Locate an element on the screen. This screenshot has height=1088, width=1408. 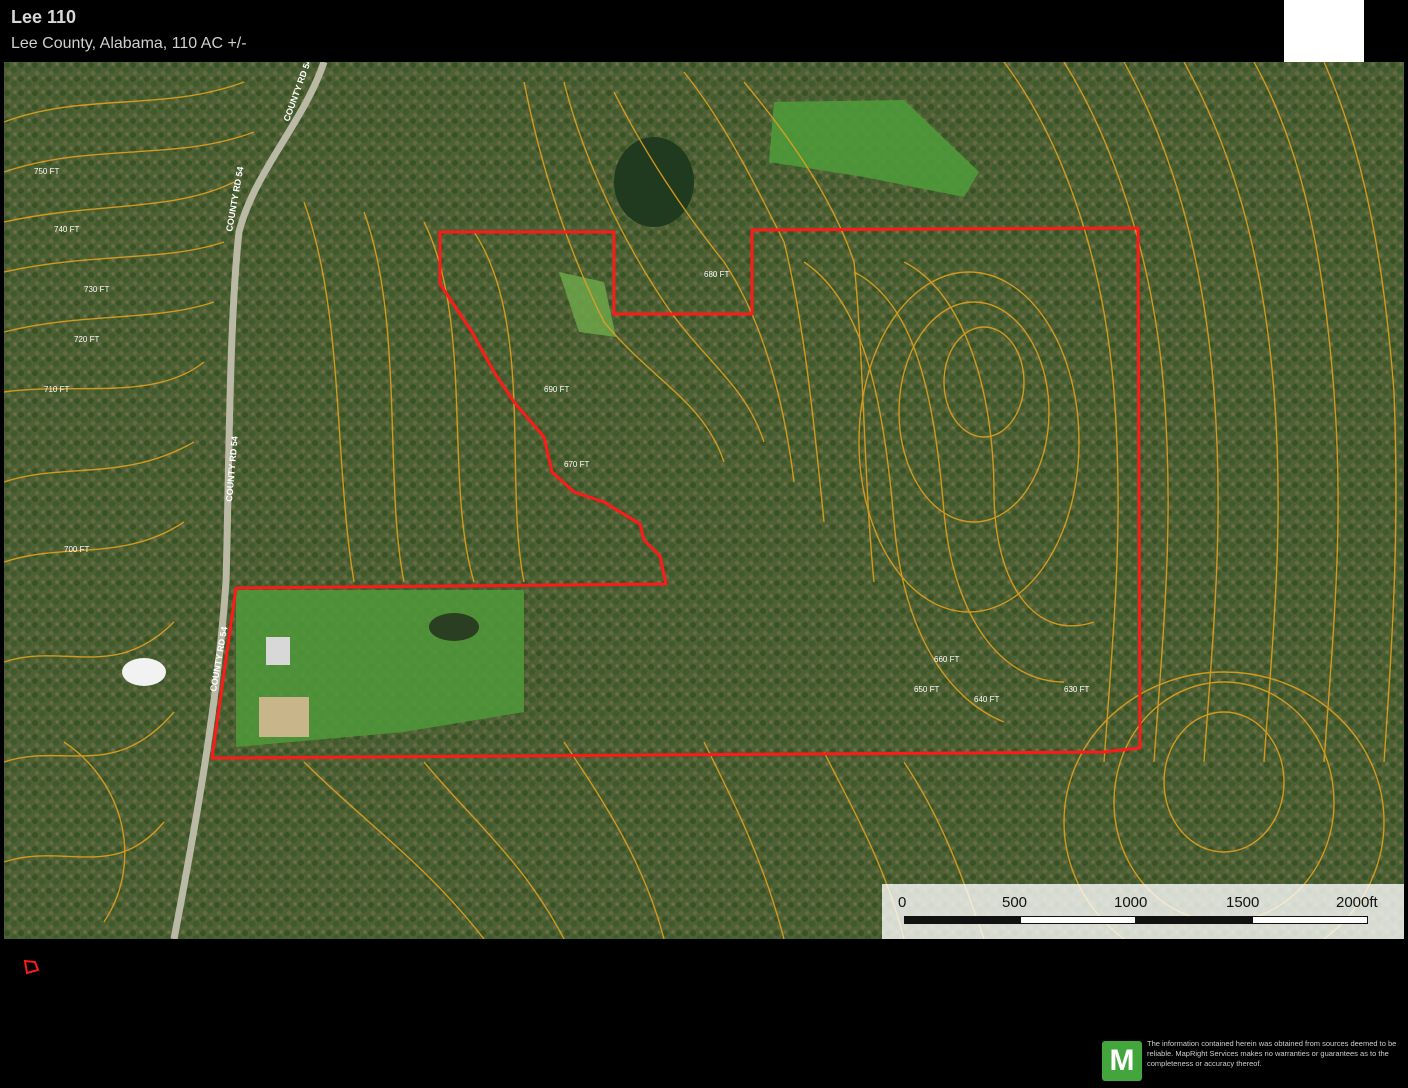
map-subtitle: Lee County, Alabama, 110 AC +/- is located at coordinates (129, 43).